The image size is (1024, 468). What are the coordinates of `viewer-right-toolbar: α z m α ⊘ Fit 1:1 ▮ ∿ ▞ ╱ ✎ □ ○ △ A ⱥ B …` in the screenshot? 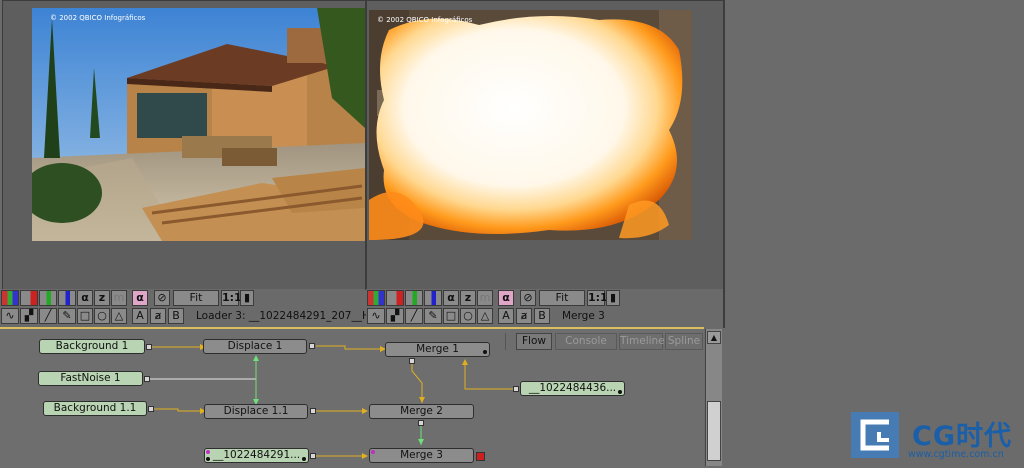 It's located at (544, 308).